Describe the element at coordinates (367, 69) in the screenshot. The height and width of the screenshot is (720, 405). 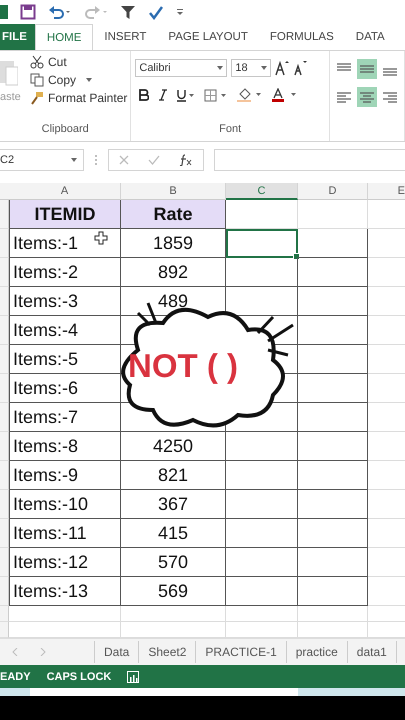
I see `align-middle-icon` at that location.